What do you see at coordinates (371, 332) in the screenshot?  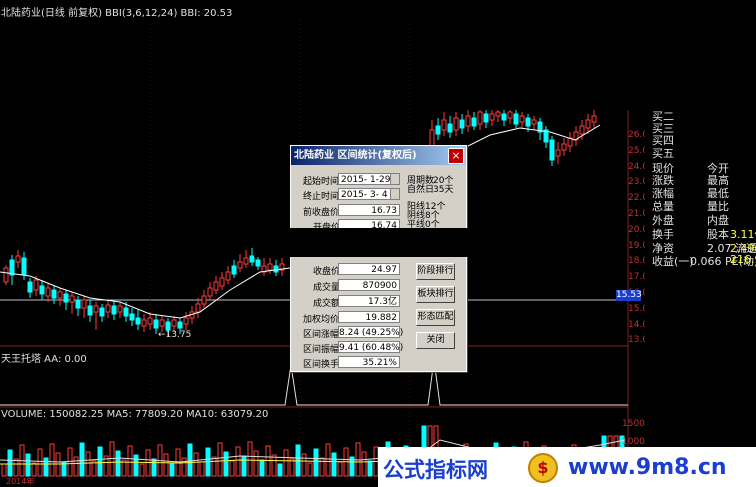 I see `rise-value: 8.24 (49.25%)` at bounding box center [371, 332].